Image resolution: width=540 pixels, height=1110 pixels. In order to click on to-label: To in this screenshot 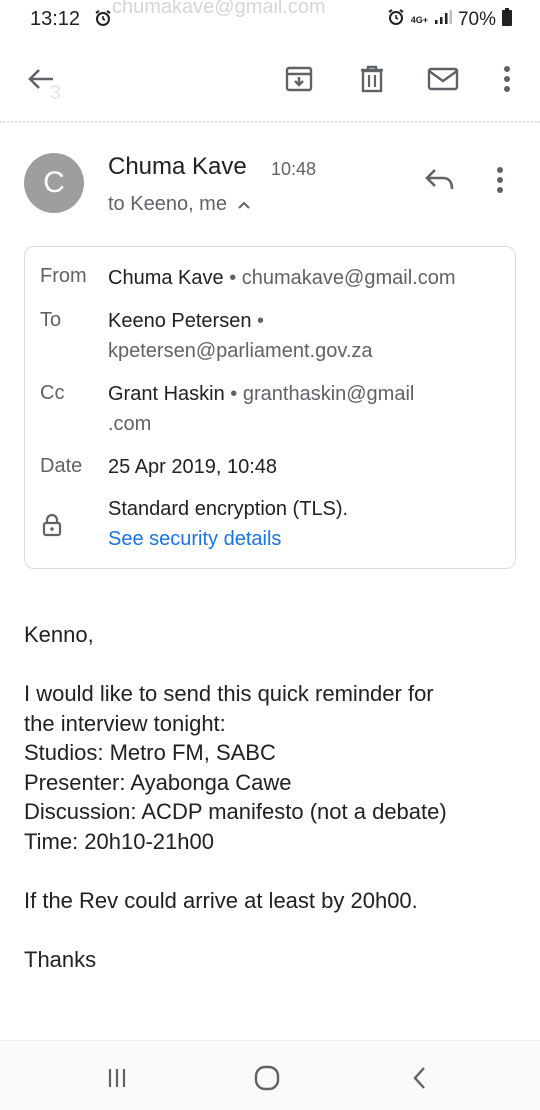, I will do `click(51, 320)`.